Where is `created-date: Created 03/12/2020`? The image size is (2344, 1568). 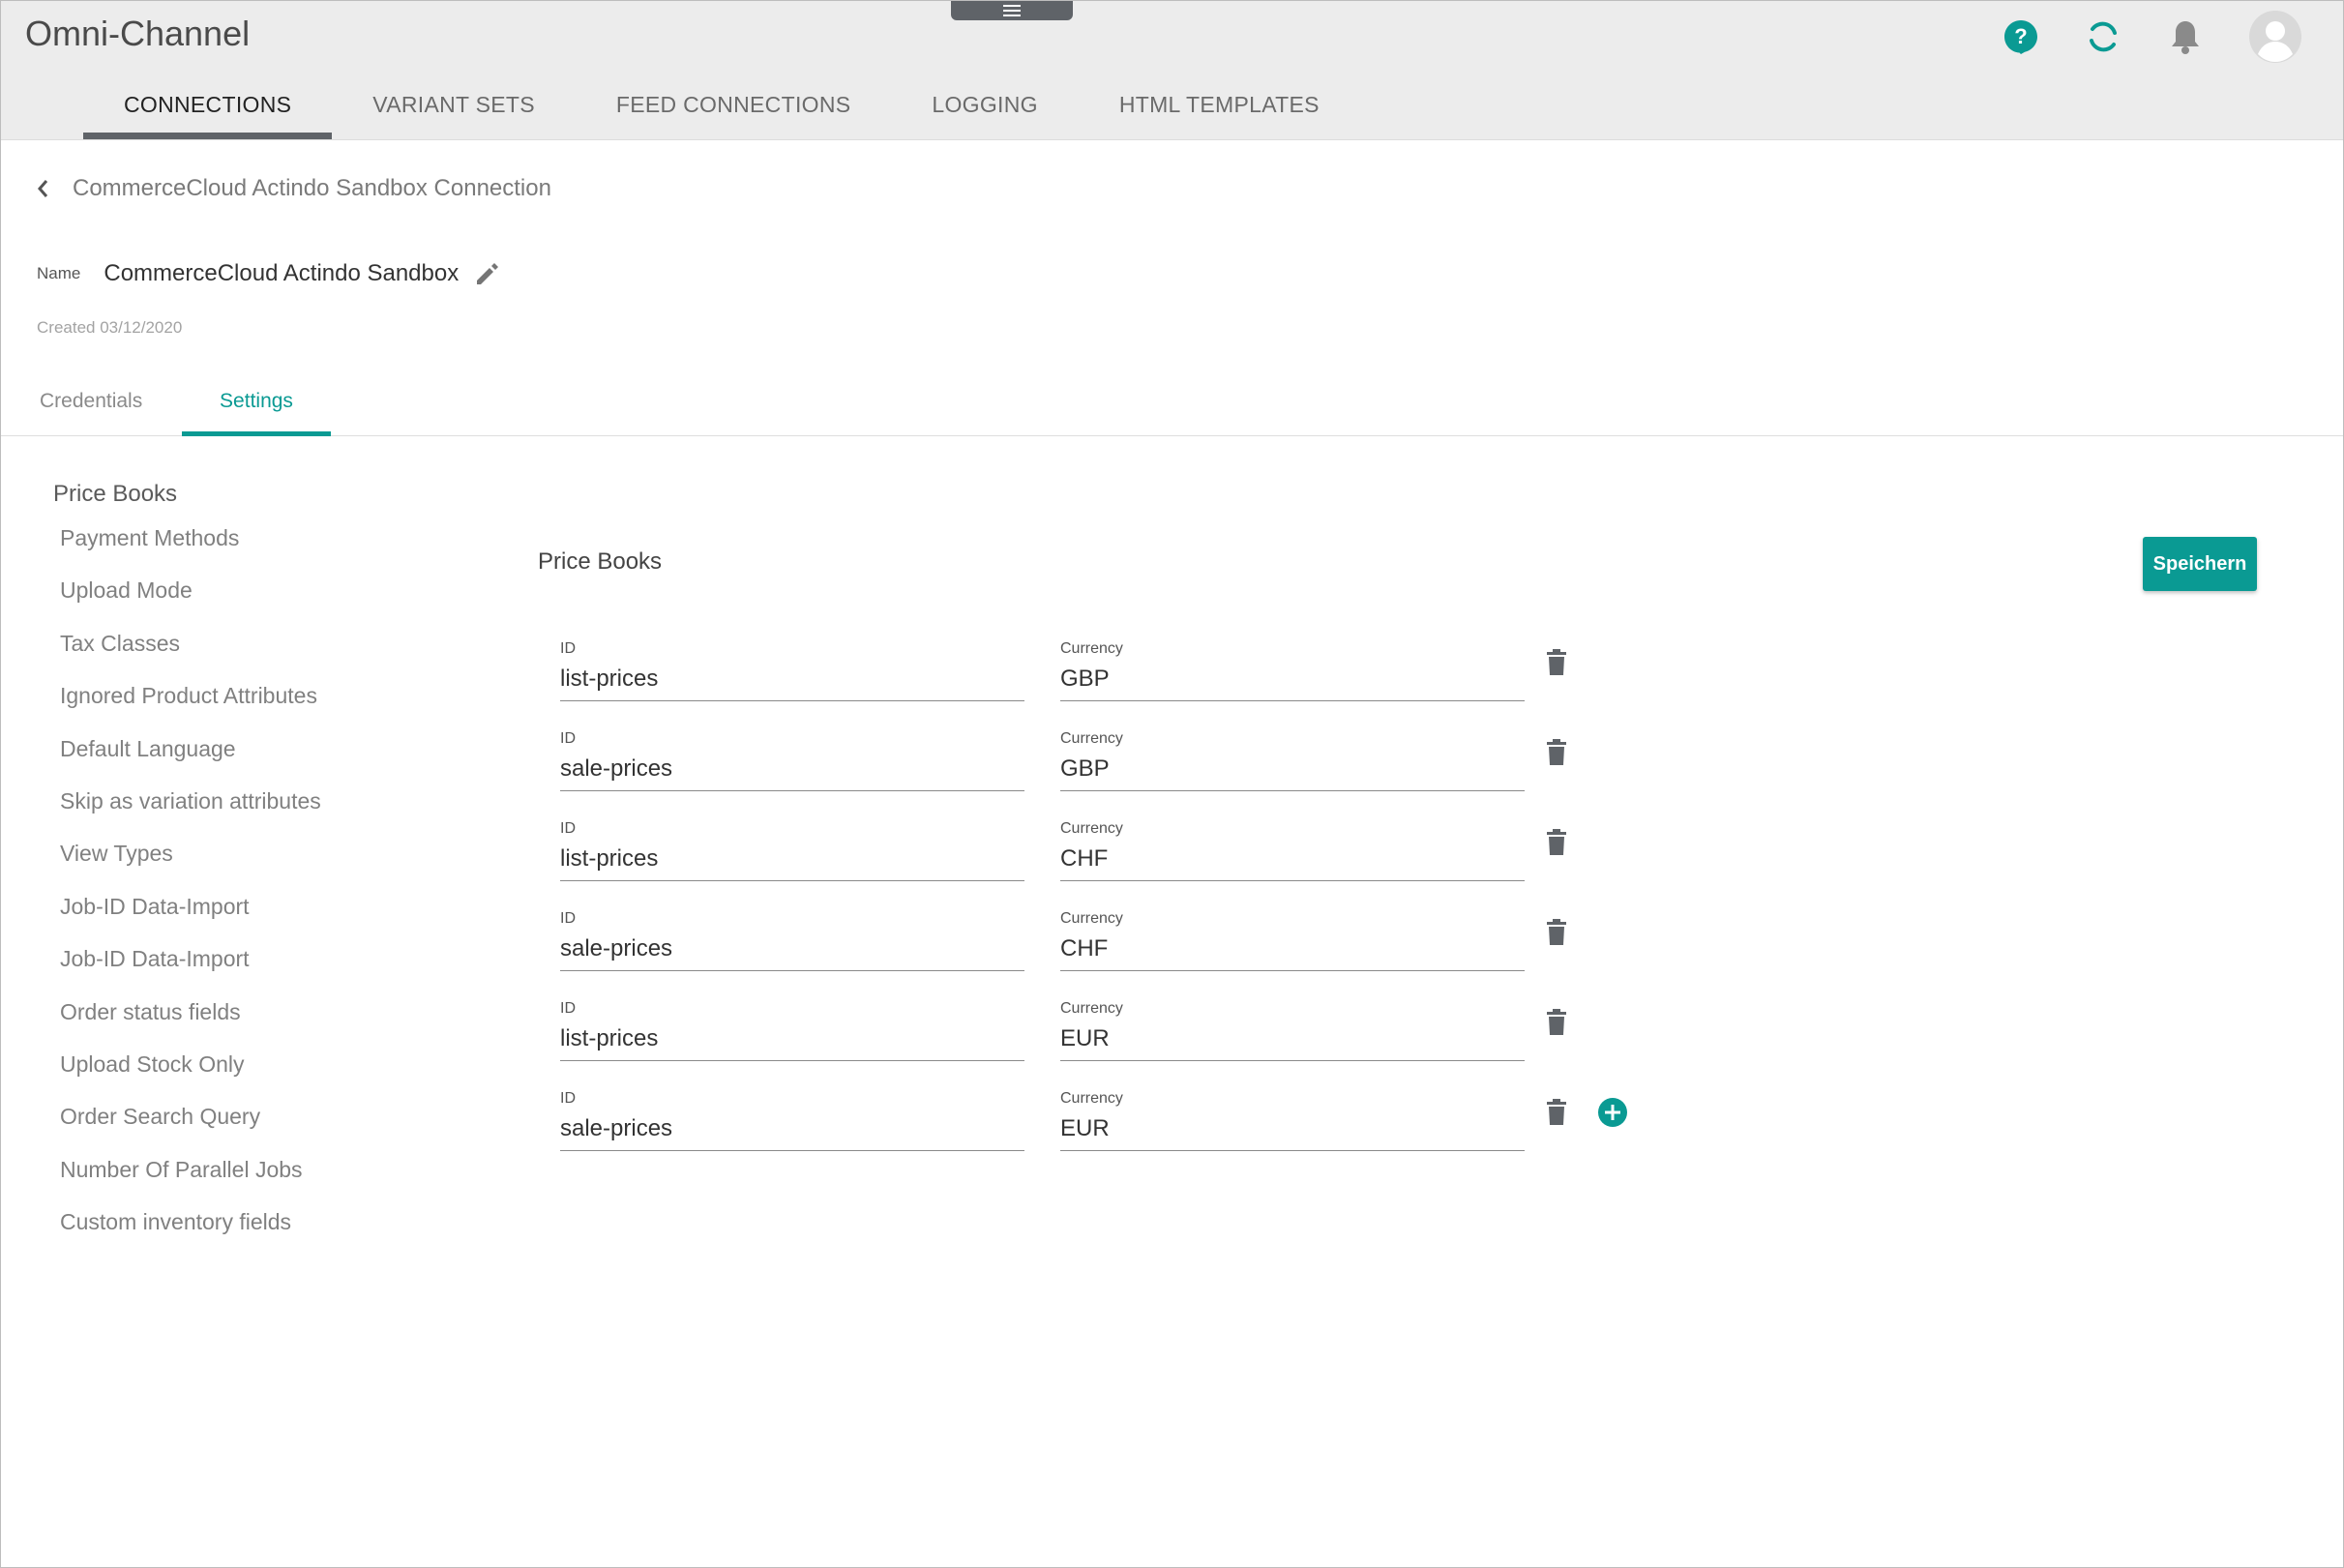
created-date: Created 03/12/2020 is located at coordinates (110, 327).